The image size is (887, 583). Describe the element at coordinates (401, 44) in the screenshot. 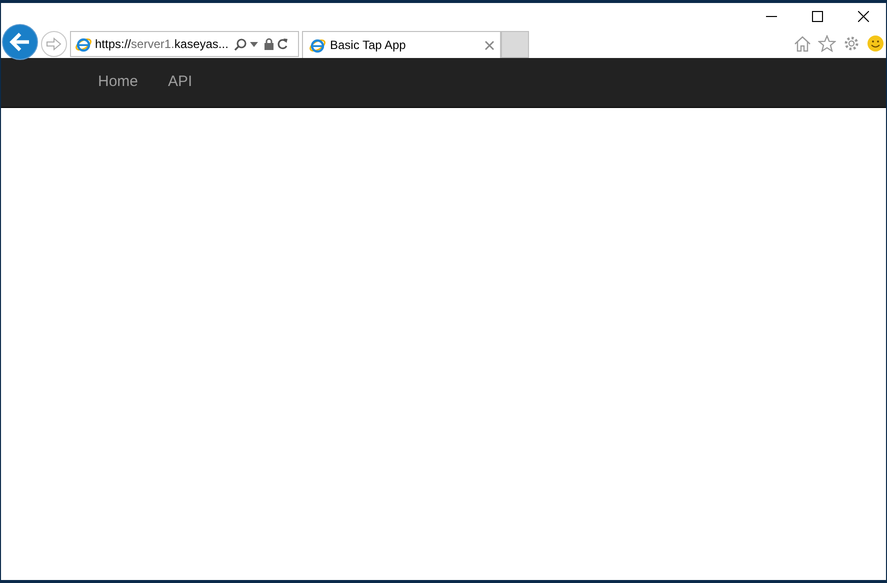

I see `browser-tab: Basic Tap App` at that location.